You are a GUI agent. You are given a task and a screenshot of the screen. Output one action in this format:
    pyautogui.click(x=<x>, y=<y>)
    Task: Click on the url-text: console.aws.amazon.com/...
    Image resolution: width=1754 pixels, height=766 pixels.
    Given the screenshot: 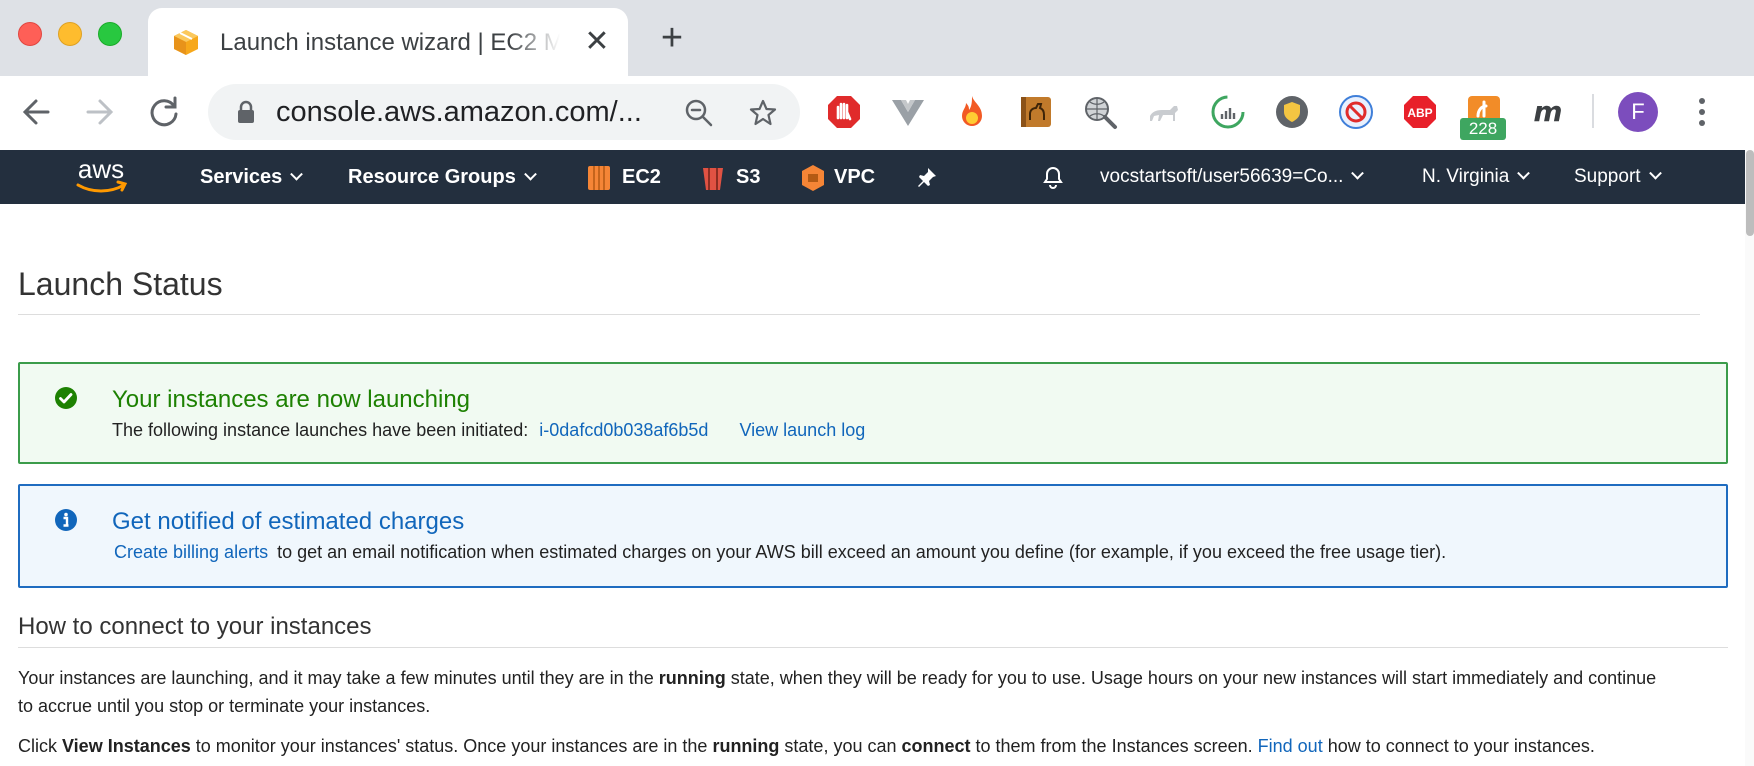 What is the action you would take?
    pyautogui.click(x=459, y=112)
    